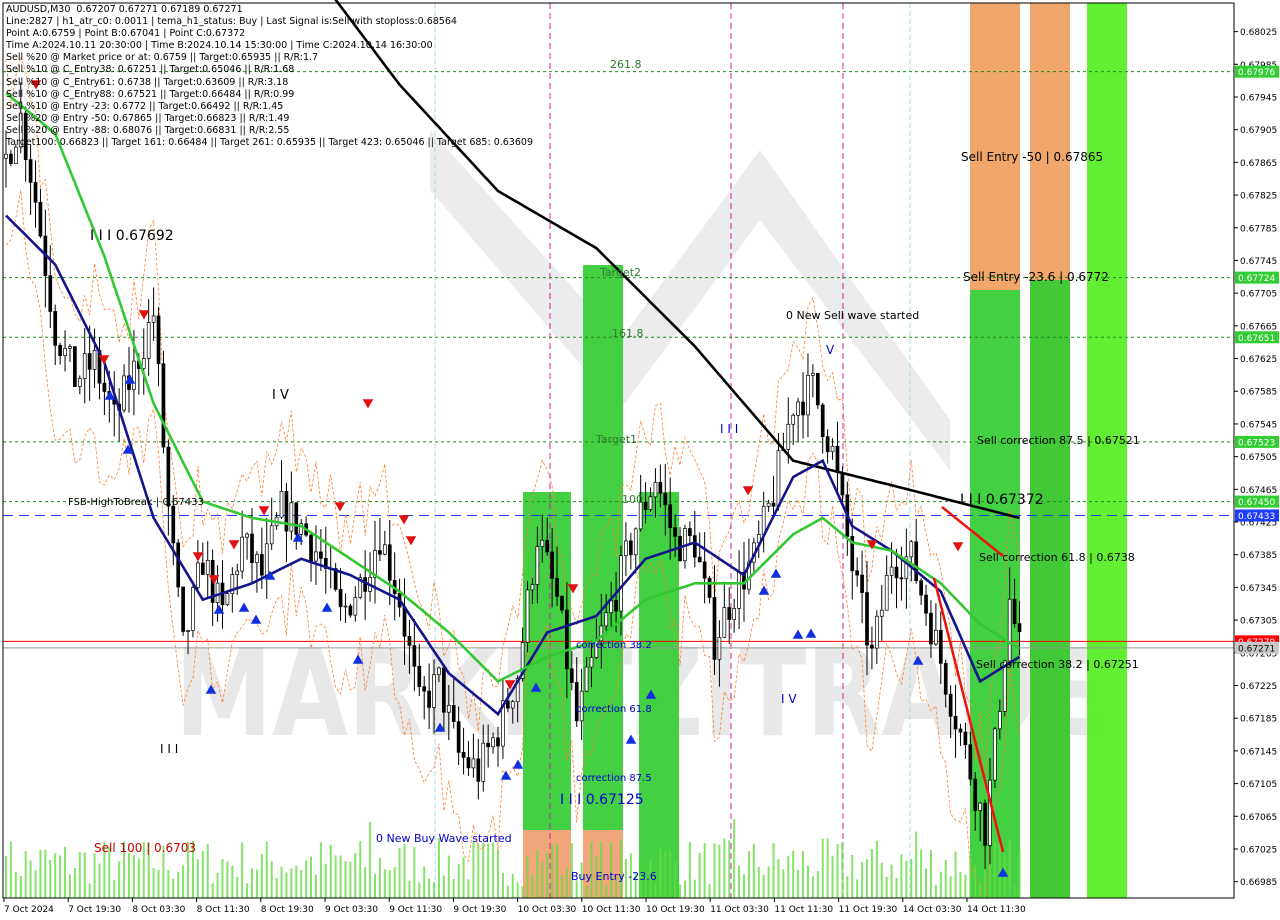 The height and width of the screenshot is (920, 1280). Describe the element at coordinates (1256, 339) in the screenshot. I see `price-tag-label: 0.67651` at that location.